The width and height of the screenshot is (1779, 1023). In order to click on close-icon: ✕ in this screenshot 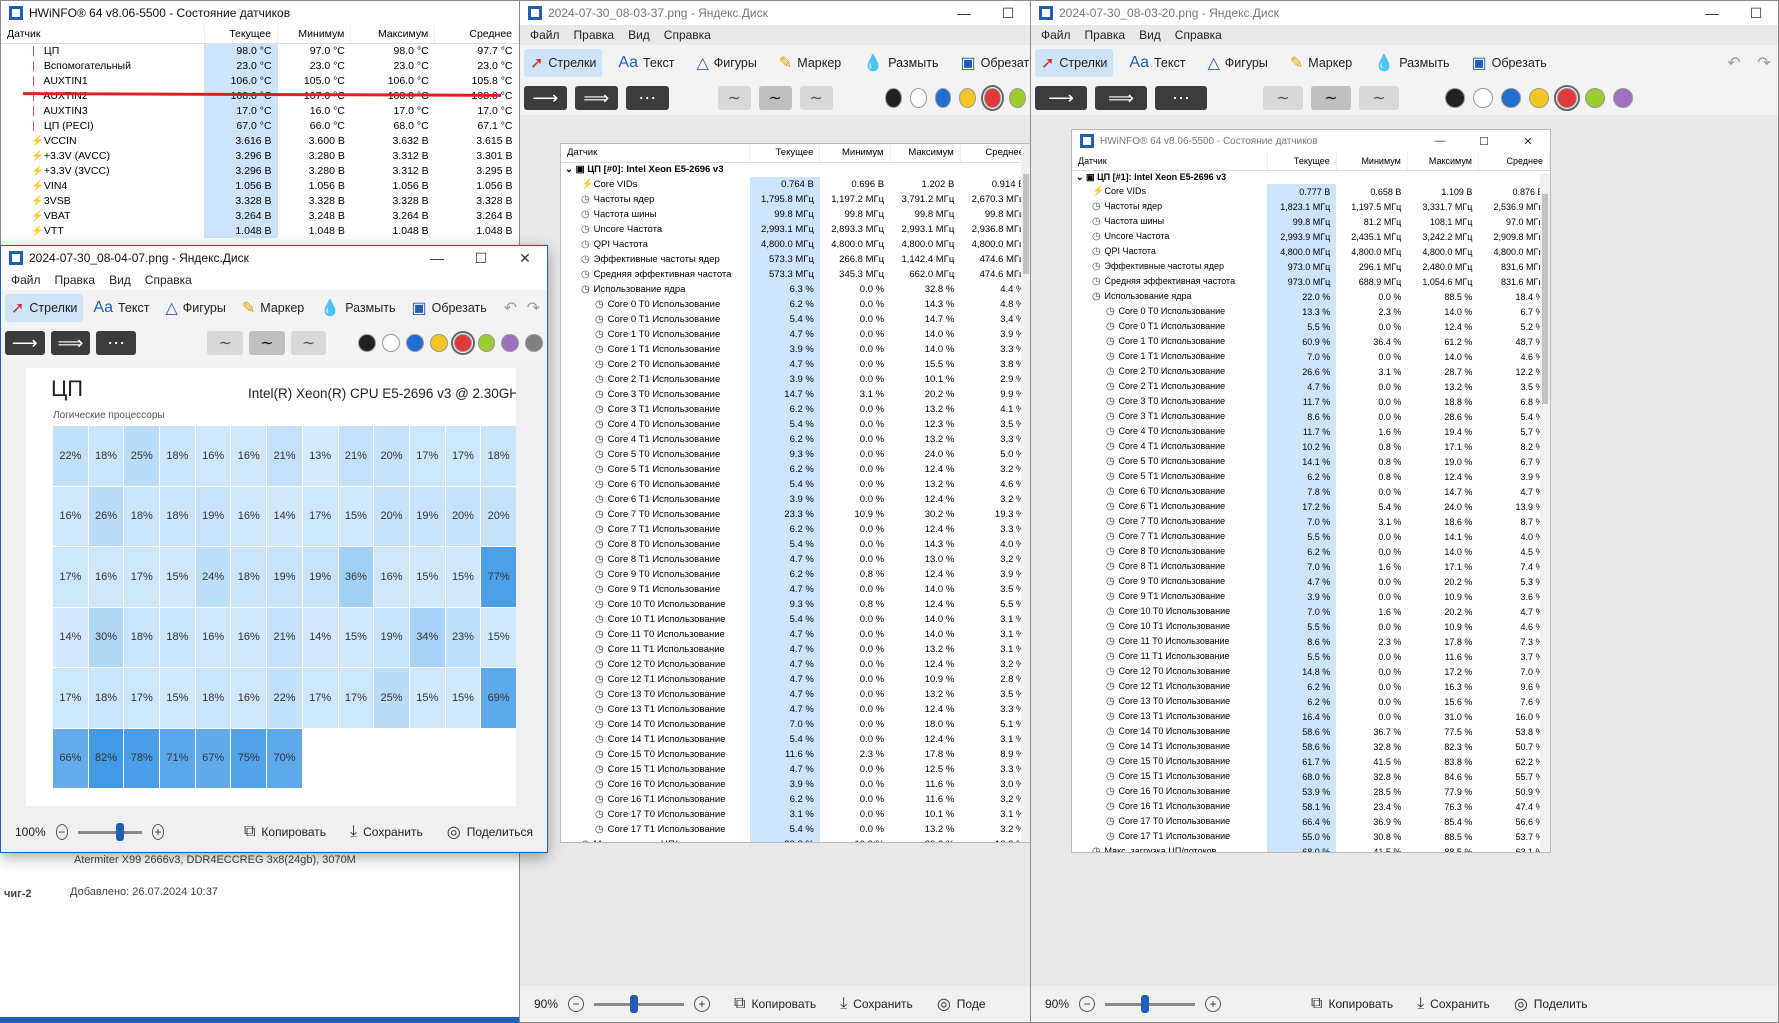, I will do `click(525, 258)`.